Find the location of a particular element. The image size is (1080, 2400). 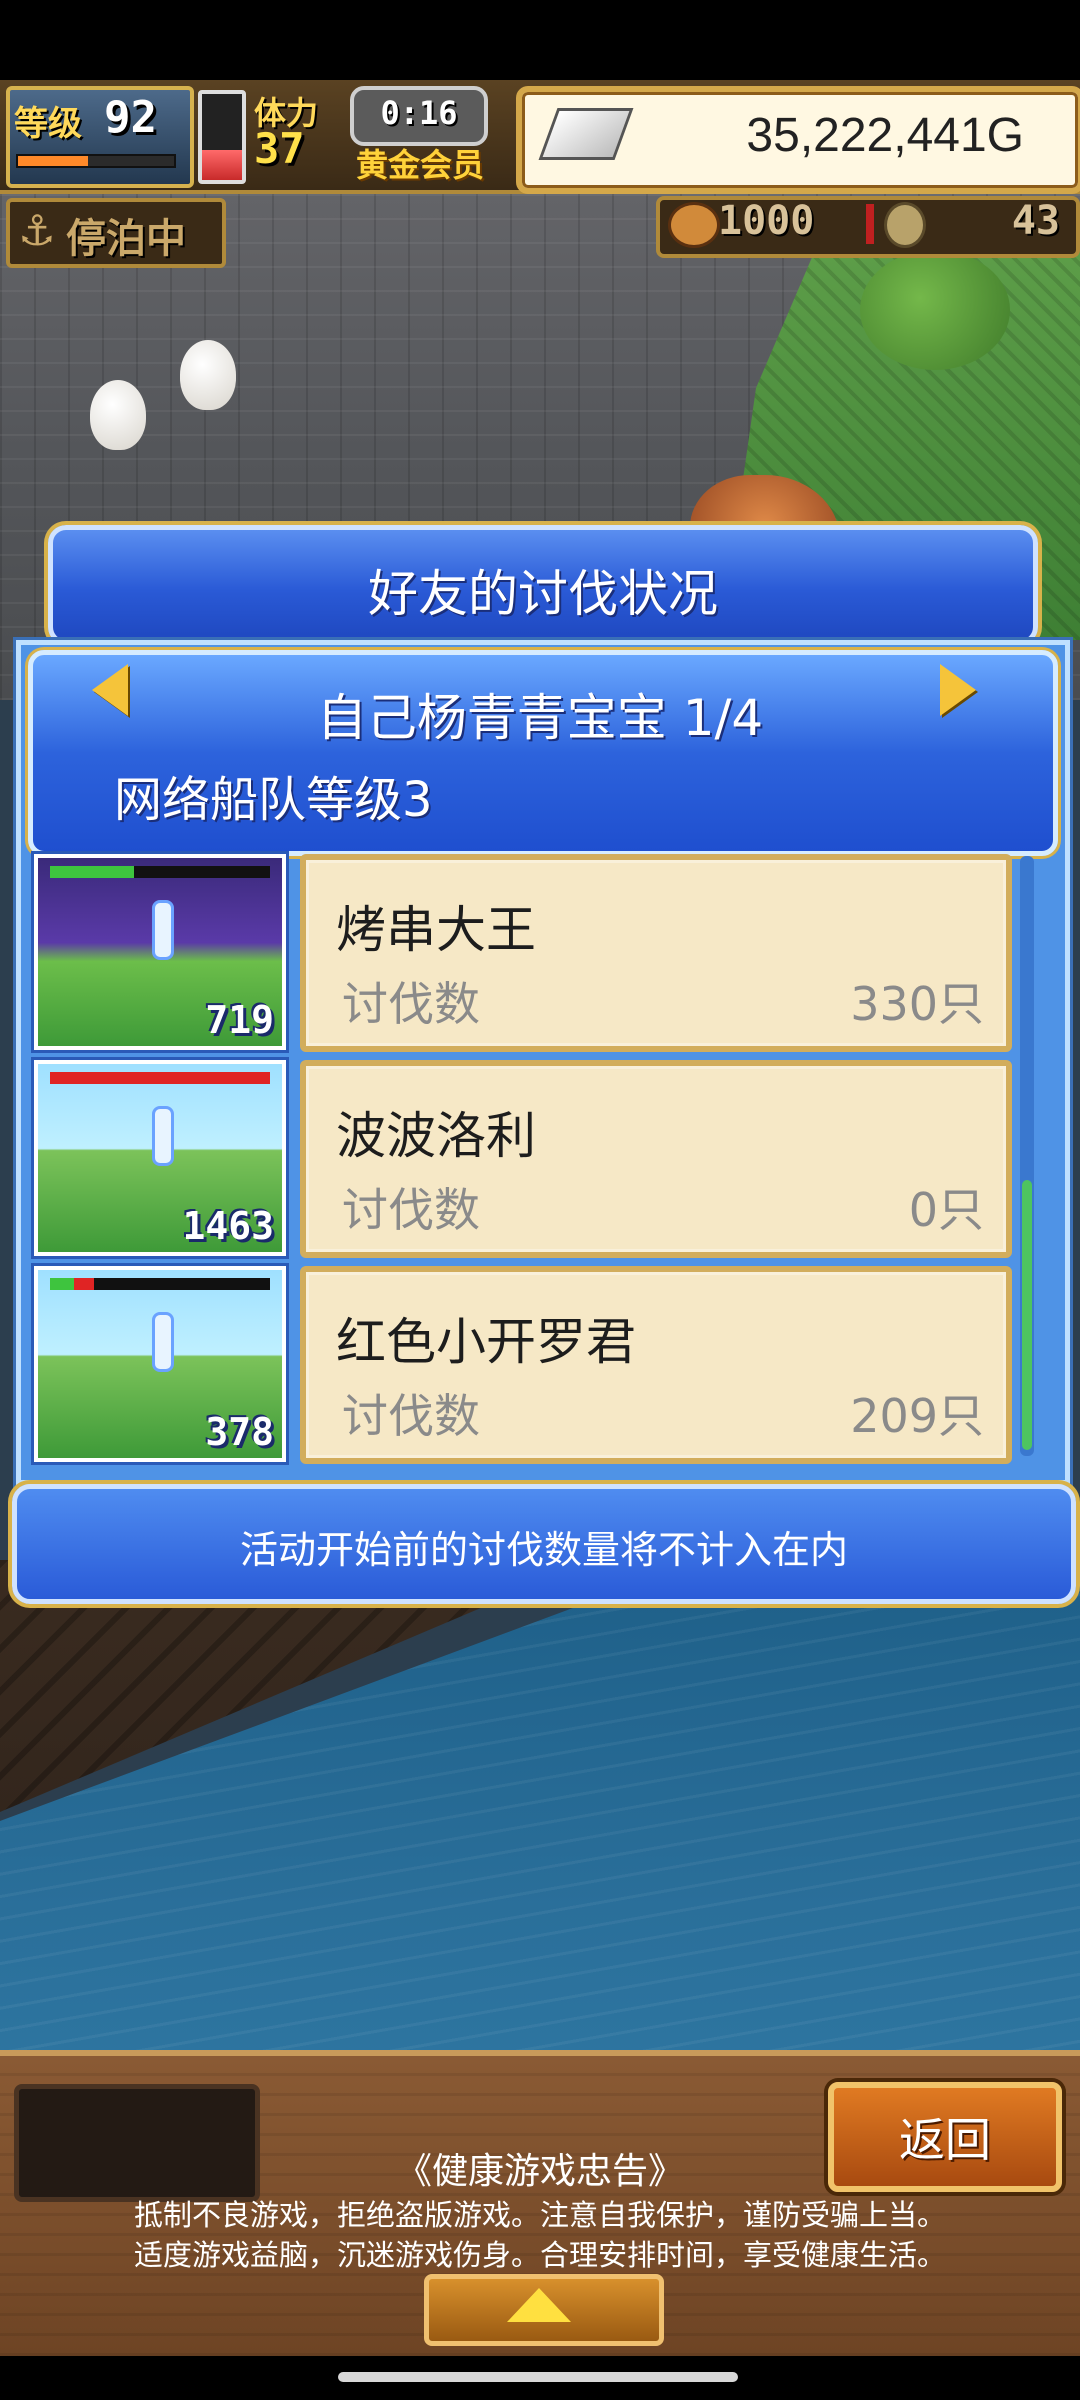

battle-count: 719 is located at coordinates (239, 1020).